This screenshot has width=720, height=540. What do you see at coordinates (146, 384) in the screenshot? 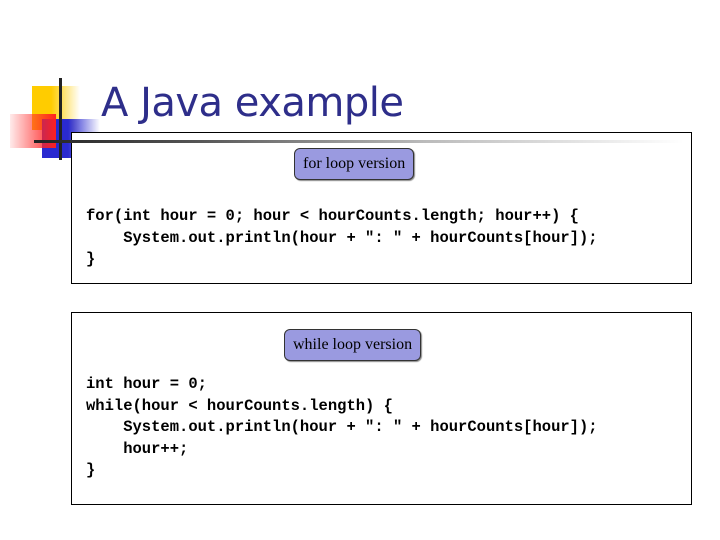
I see `code-line: int hour = 0;` at bounding box center [146, 384].